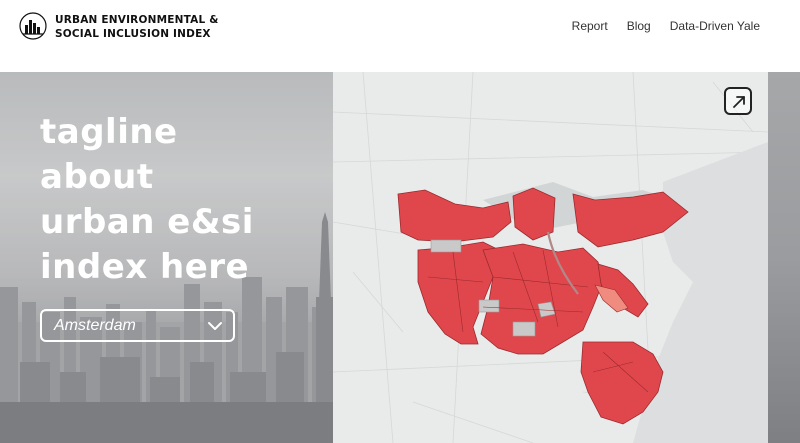 The image size is (800, 443). What do you see at coordinates (590, 26) in the screenshot?
I see `nav-report-link: Report` at bounding box center [590, 26].